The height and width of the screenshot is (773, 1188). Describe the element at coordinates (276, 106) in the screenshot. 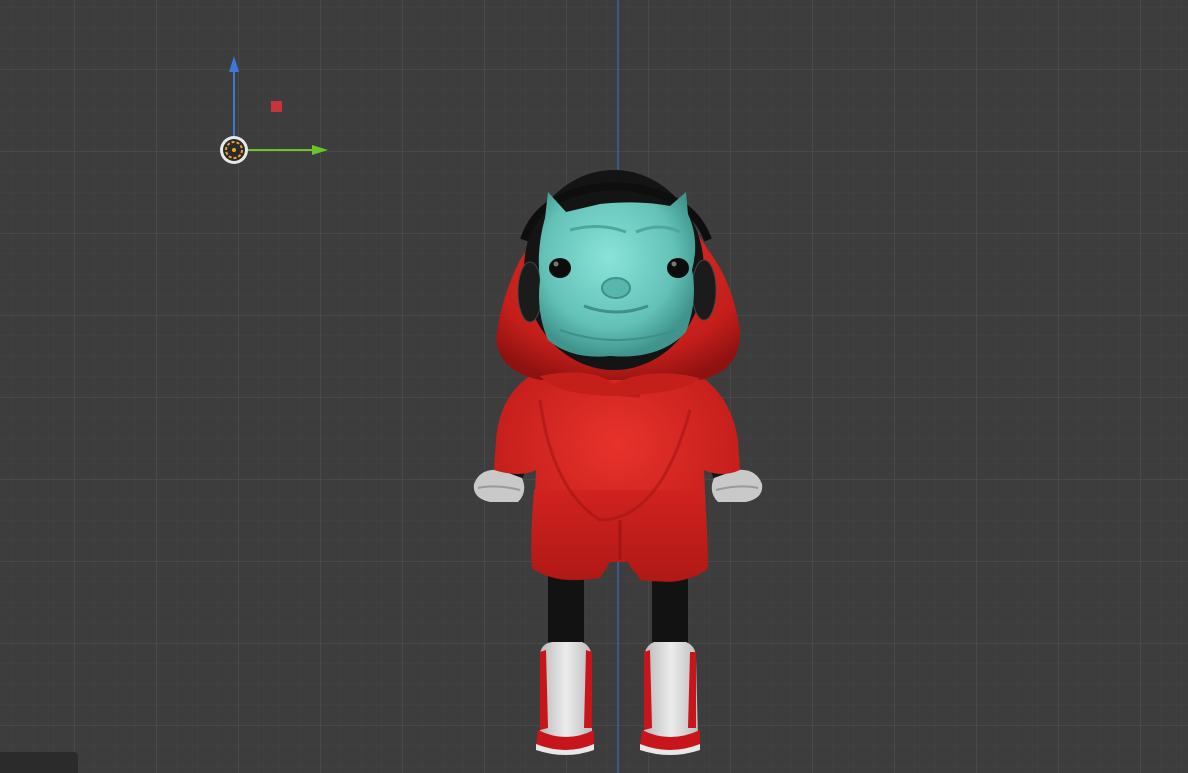

I see `x-axis-point-icon` at that location.